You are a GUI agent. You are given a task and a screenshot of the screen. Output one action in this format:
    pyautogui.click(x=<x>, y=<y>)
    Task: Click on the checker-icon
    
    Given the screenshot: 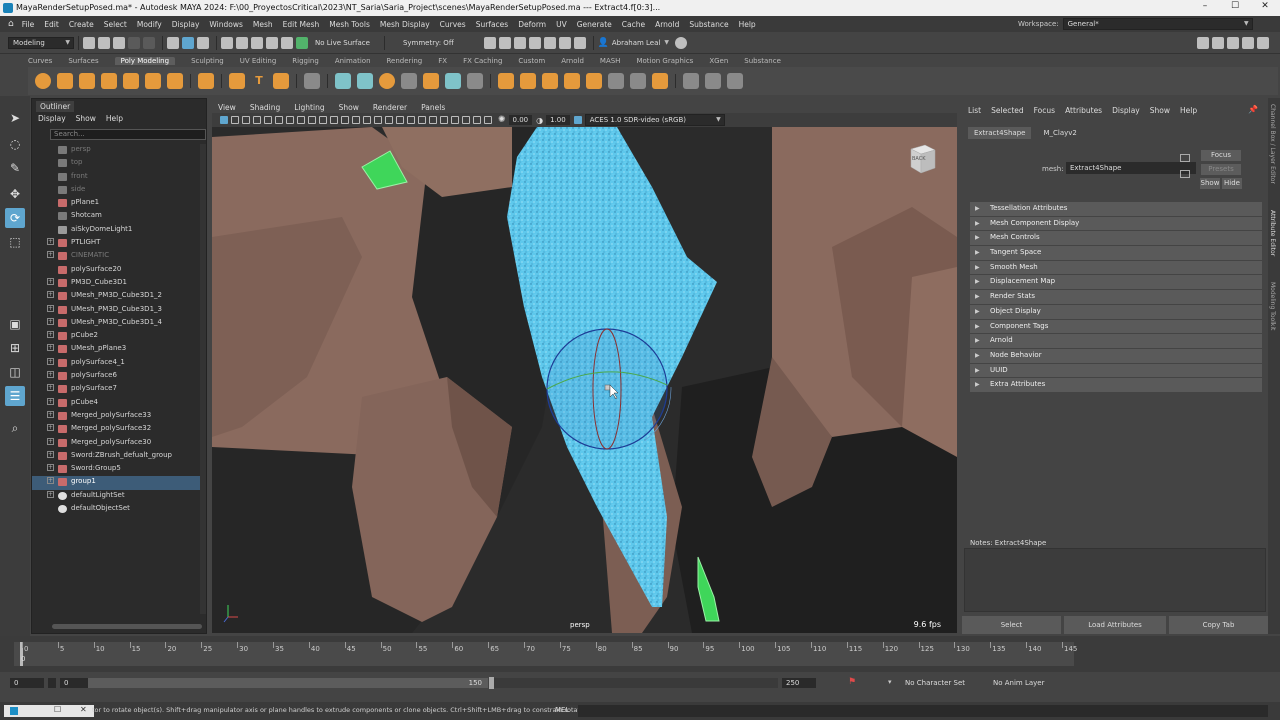 What is the action you would take?
    pyautogui.click(x=312, y=81)
    